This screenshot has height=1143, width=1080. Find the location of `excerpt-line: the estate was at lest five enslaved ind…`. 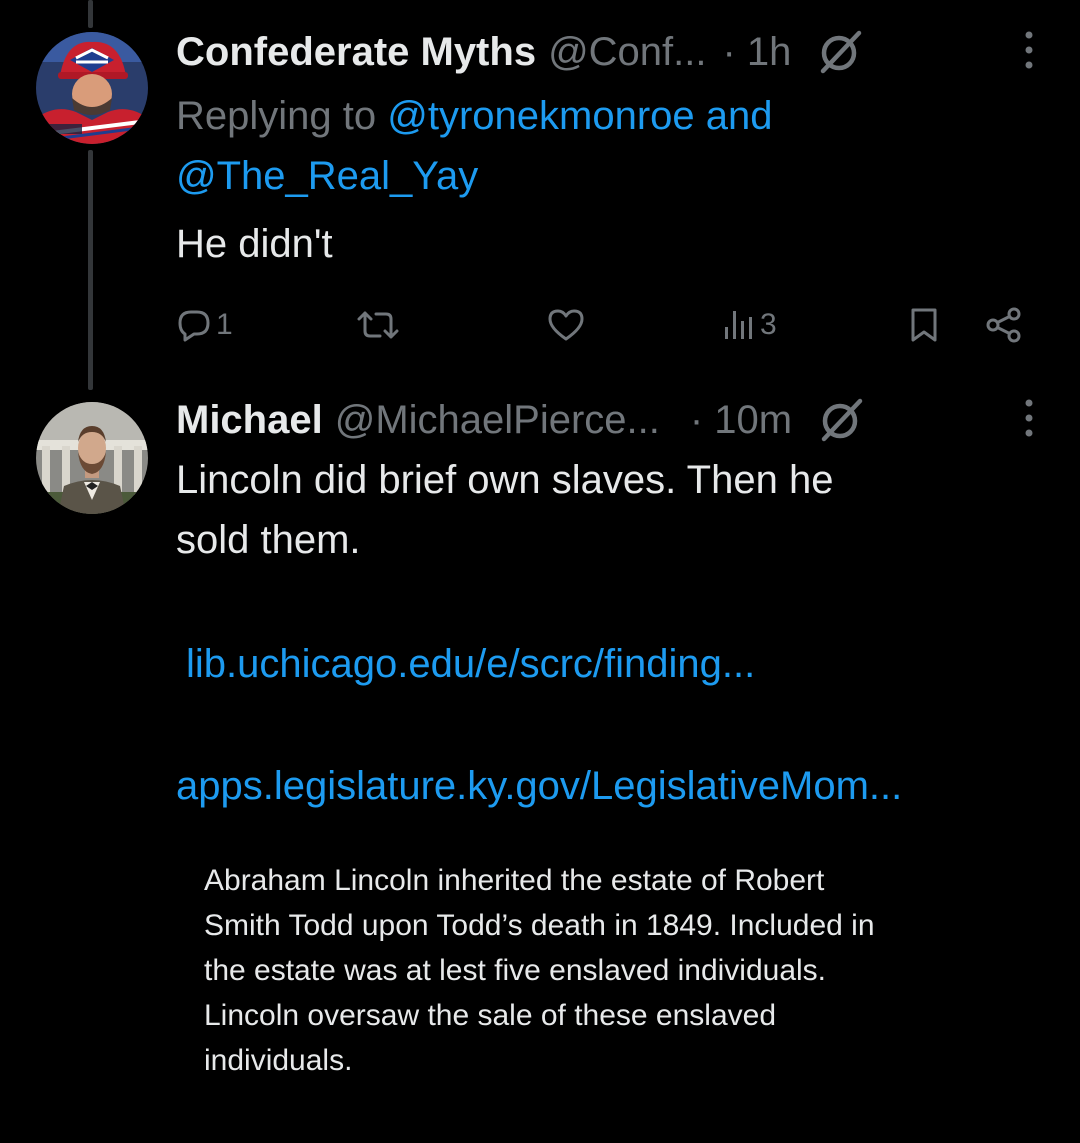

excerpt-line: the estate was at lest five enslaved ind… is located at coordinates (515, 970).